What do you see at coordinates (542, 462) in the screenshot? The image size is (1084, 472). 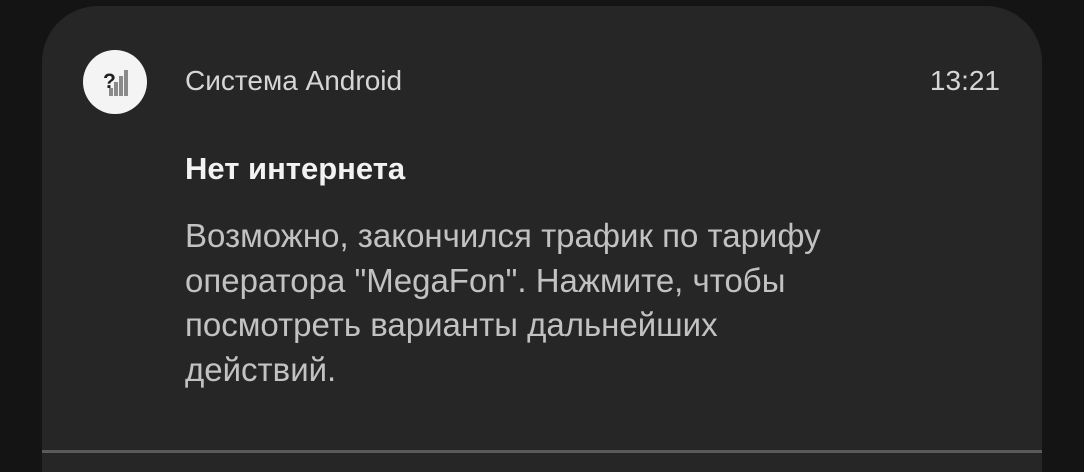 I see `next-notification-edge` at bounding box center [542, 462].